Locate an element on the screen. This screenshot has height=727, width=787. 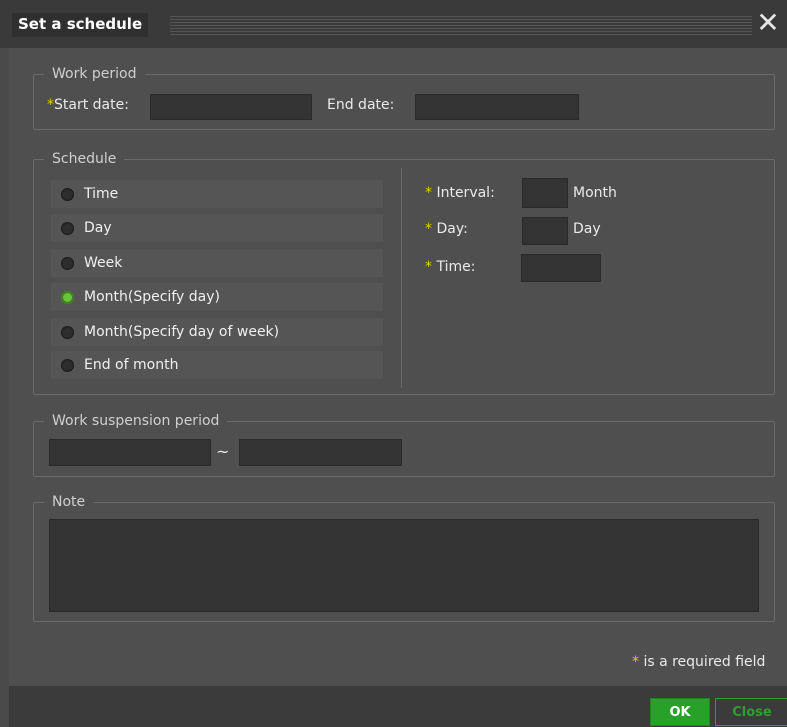
suspension-end-input is located at coordinates (320, 452).